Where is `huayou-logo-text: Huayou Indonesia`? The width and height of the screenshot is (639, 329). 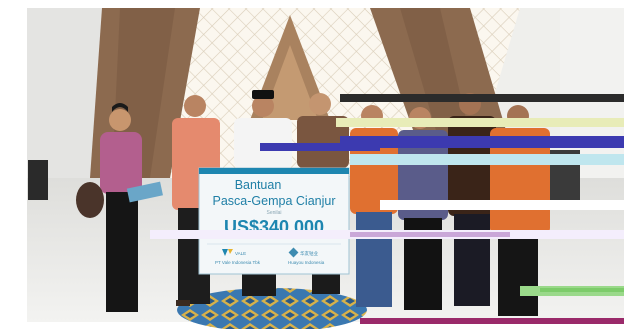 huayou-logo-text: Huayou Indonesia is located at coordinates (306, 262).